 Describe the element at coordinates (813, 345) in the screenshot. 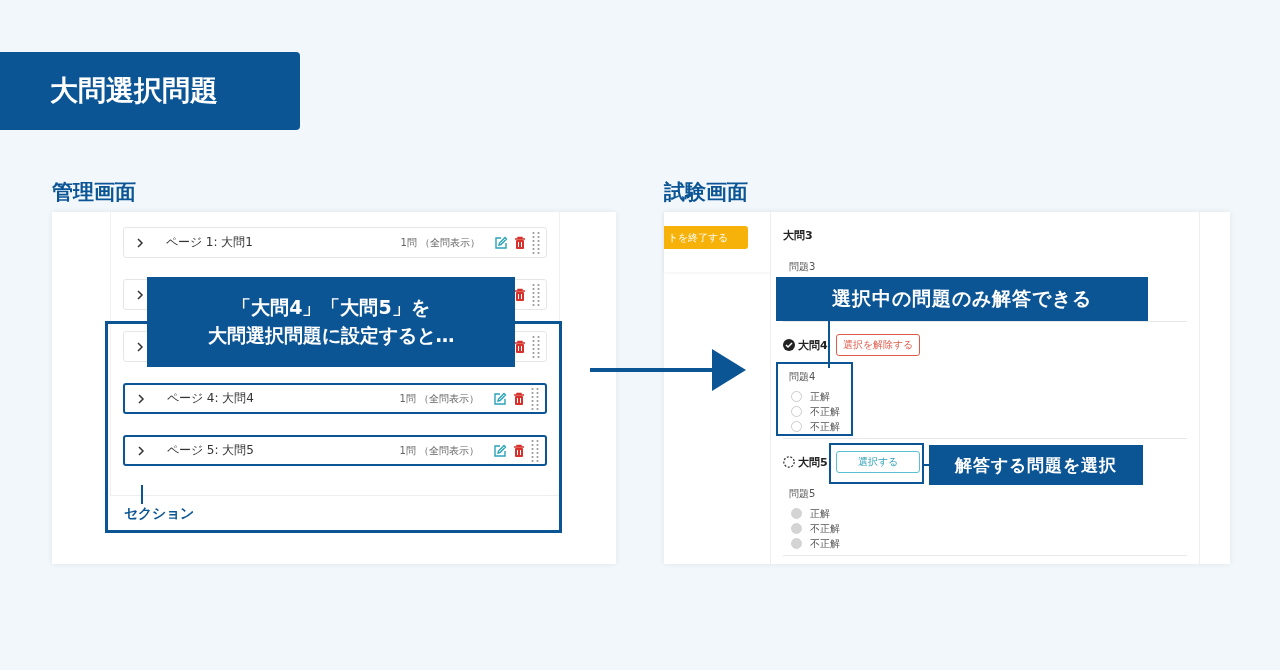

I see `section-title: 大問4` at that location.